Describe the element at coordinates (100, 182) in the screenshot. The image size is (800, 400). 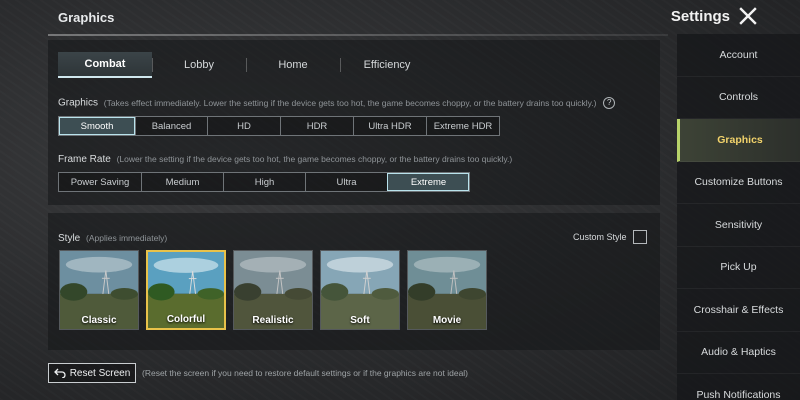
I see `frame-rate-option-power-saving: Power Saving` at that location.